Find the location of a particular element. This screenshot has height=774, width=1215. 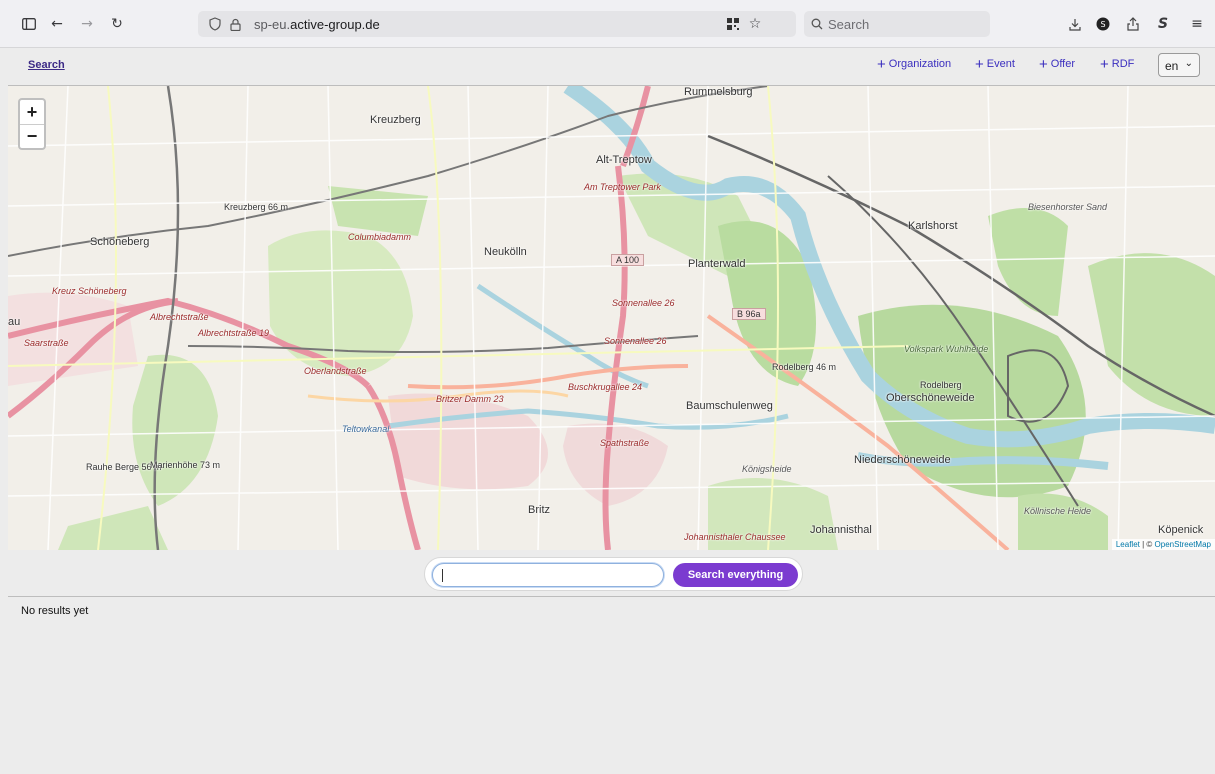

magnifier-icon is located at coordinates (817, 24).